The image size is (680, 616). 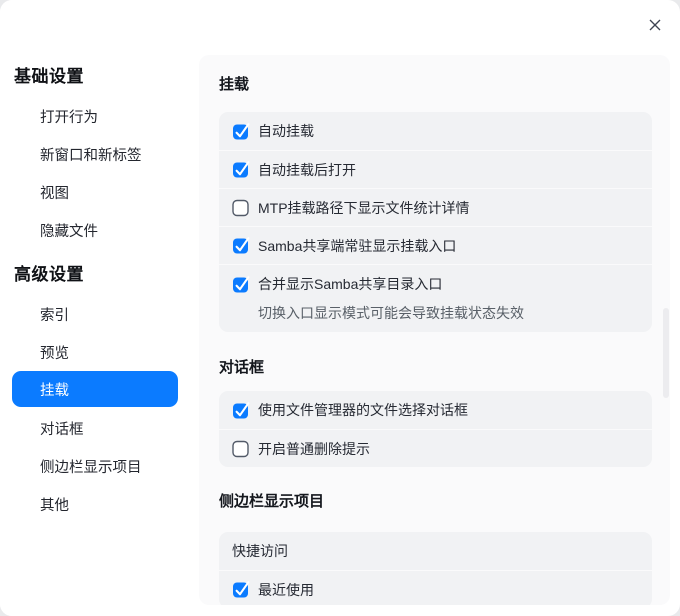 What do you see at coordinates (240, 449) in the screenshot?
I see `checkbox-delete-prompt` at bounding box center [240, 449].